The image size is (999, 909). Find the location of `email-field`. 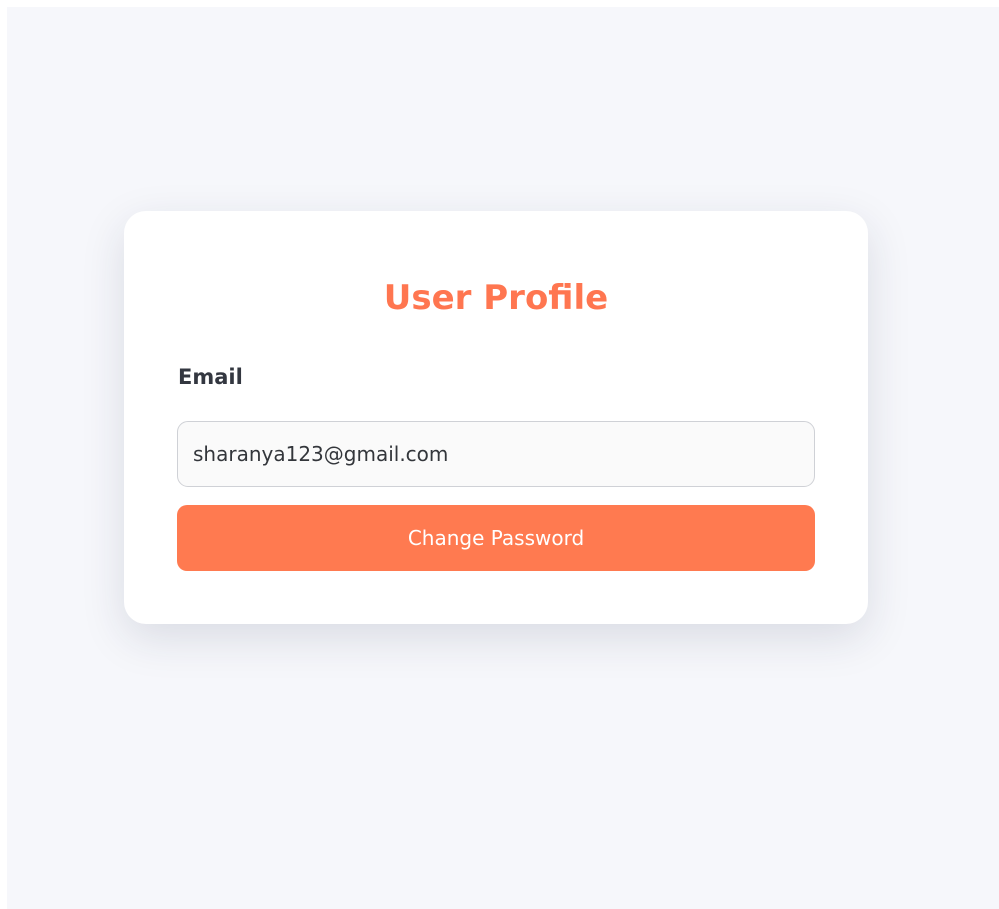

email-field is located at coordinates (496, 454).